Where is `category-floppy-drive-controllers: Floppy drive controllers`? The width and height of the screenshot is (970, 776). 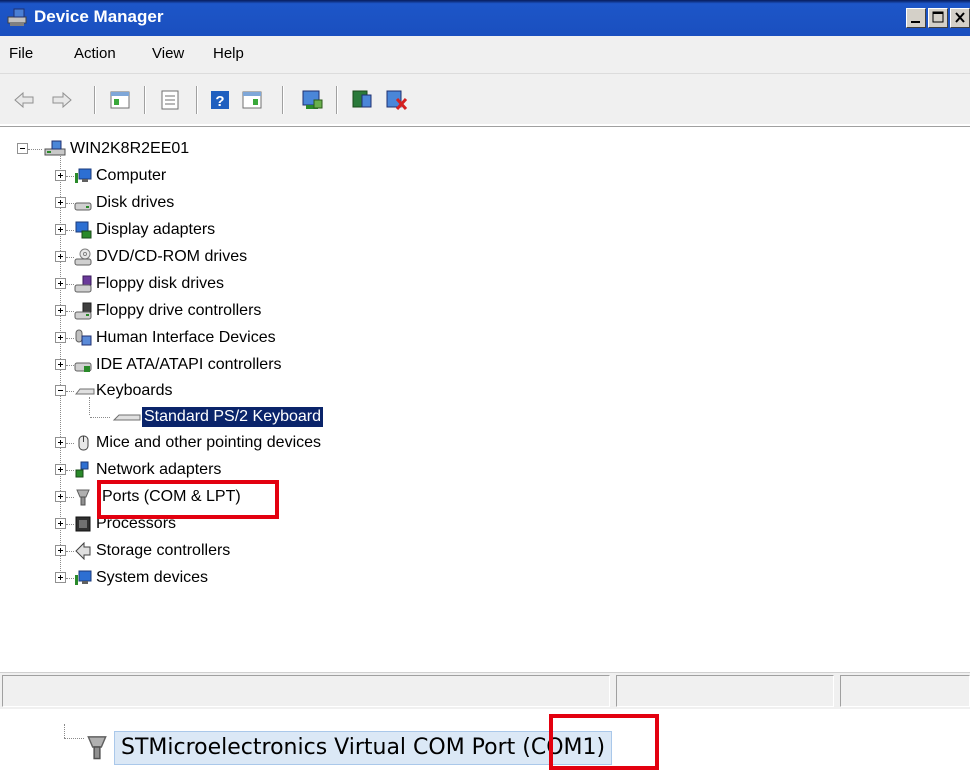
category-floppy-drive-controllers: Floppy drive controllers is located at coordinates (198, 311).